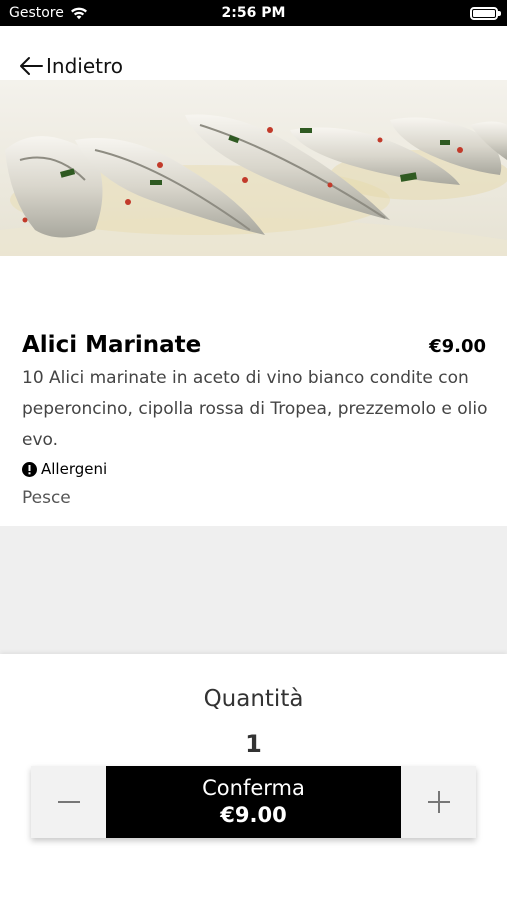 This screenshot has width=507, height=900. I want to click on back-label: Indietro, so click(84, 66).